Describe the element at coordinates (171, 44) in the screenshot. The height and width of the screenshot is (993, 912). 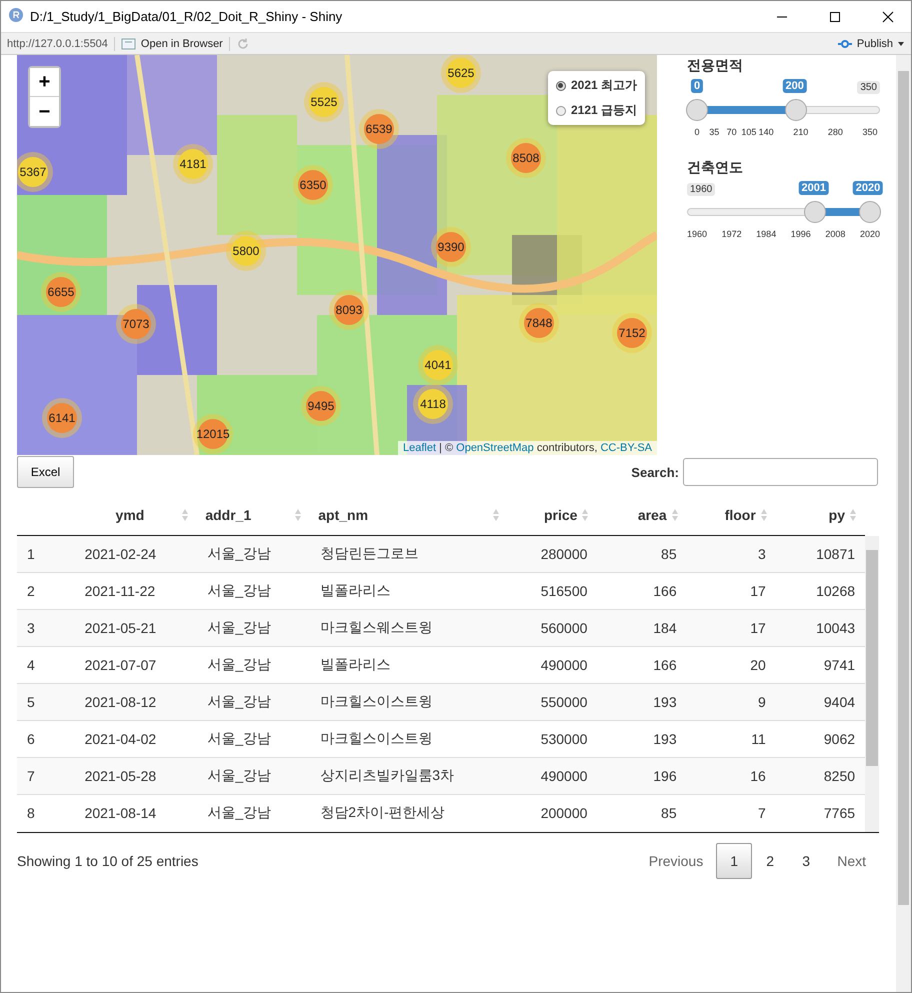
I see `open-in-browser-button: Open in Browser` at that location.